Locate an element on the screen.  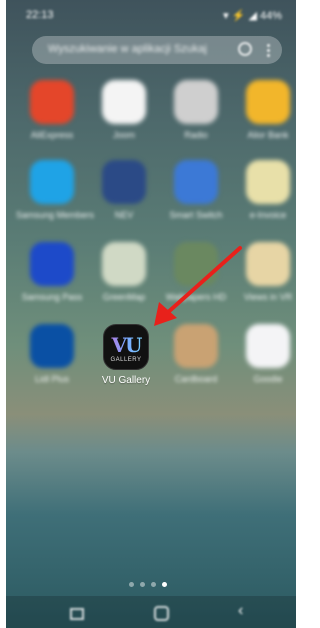
home-icon is located at coordinates (161, 613).